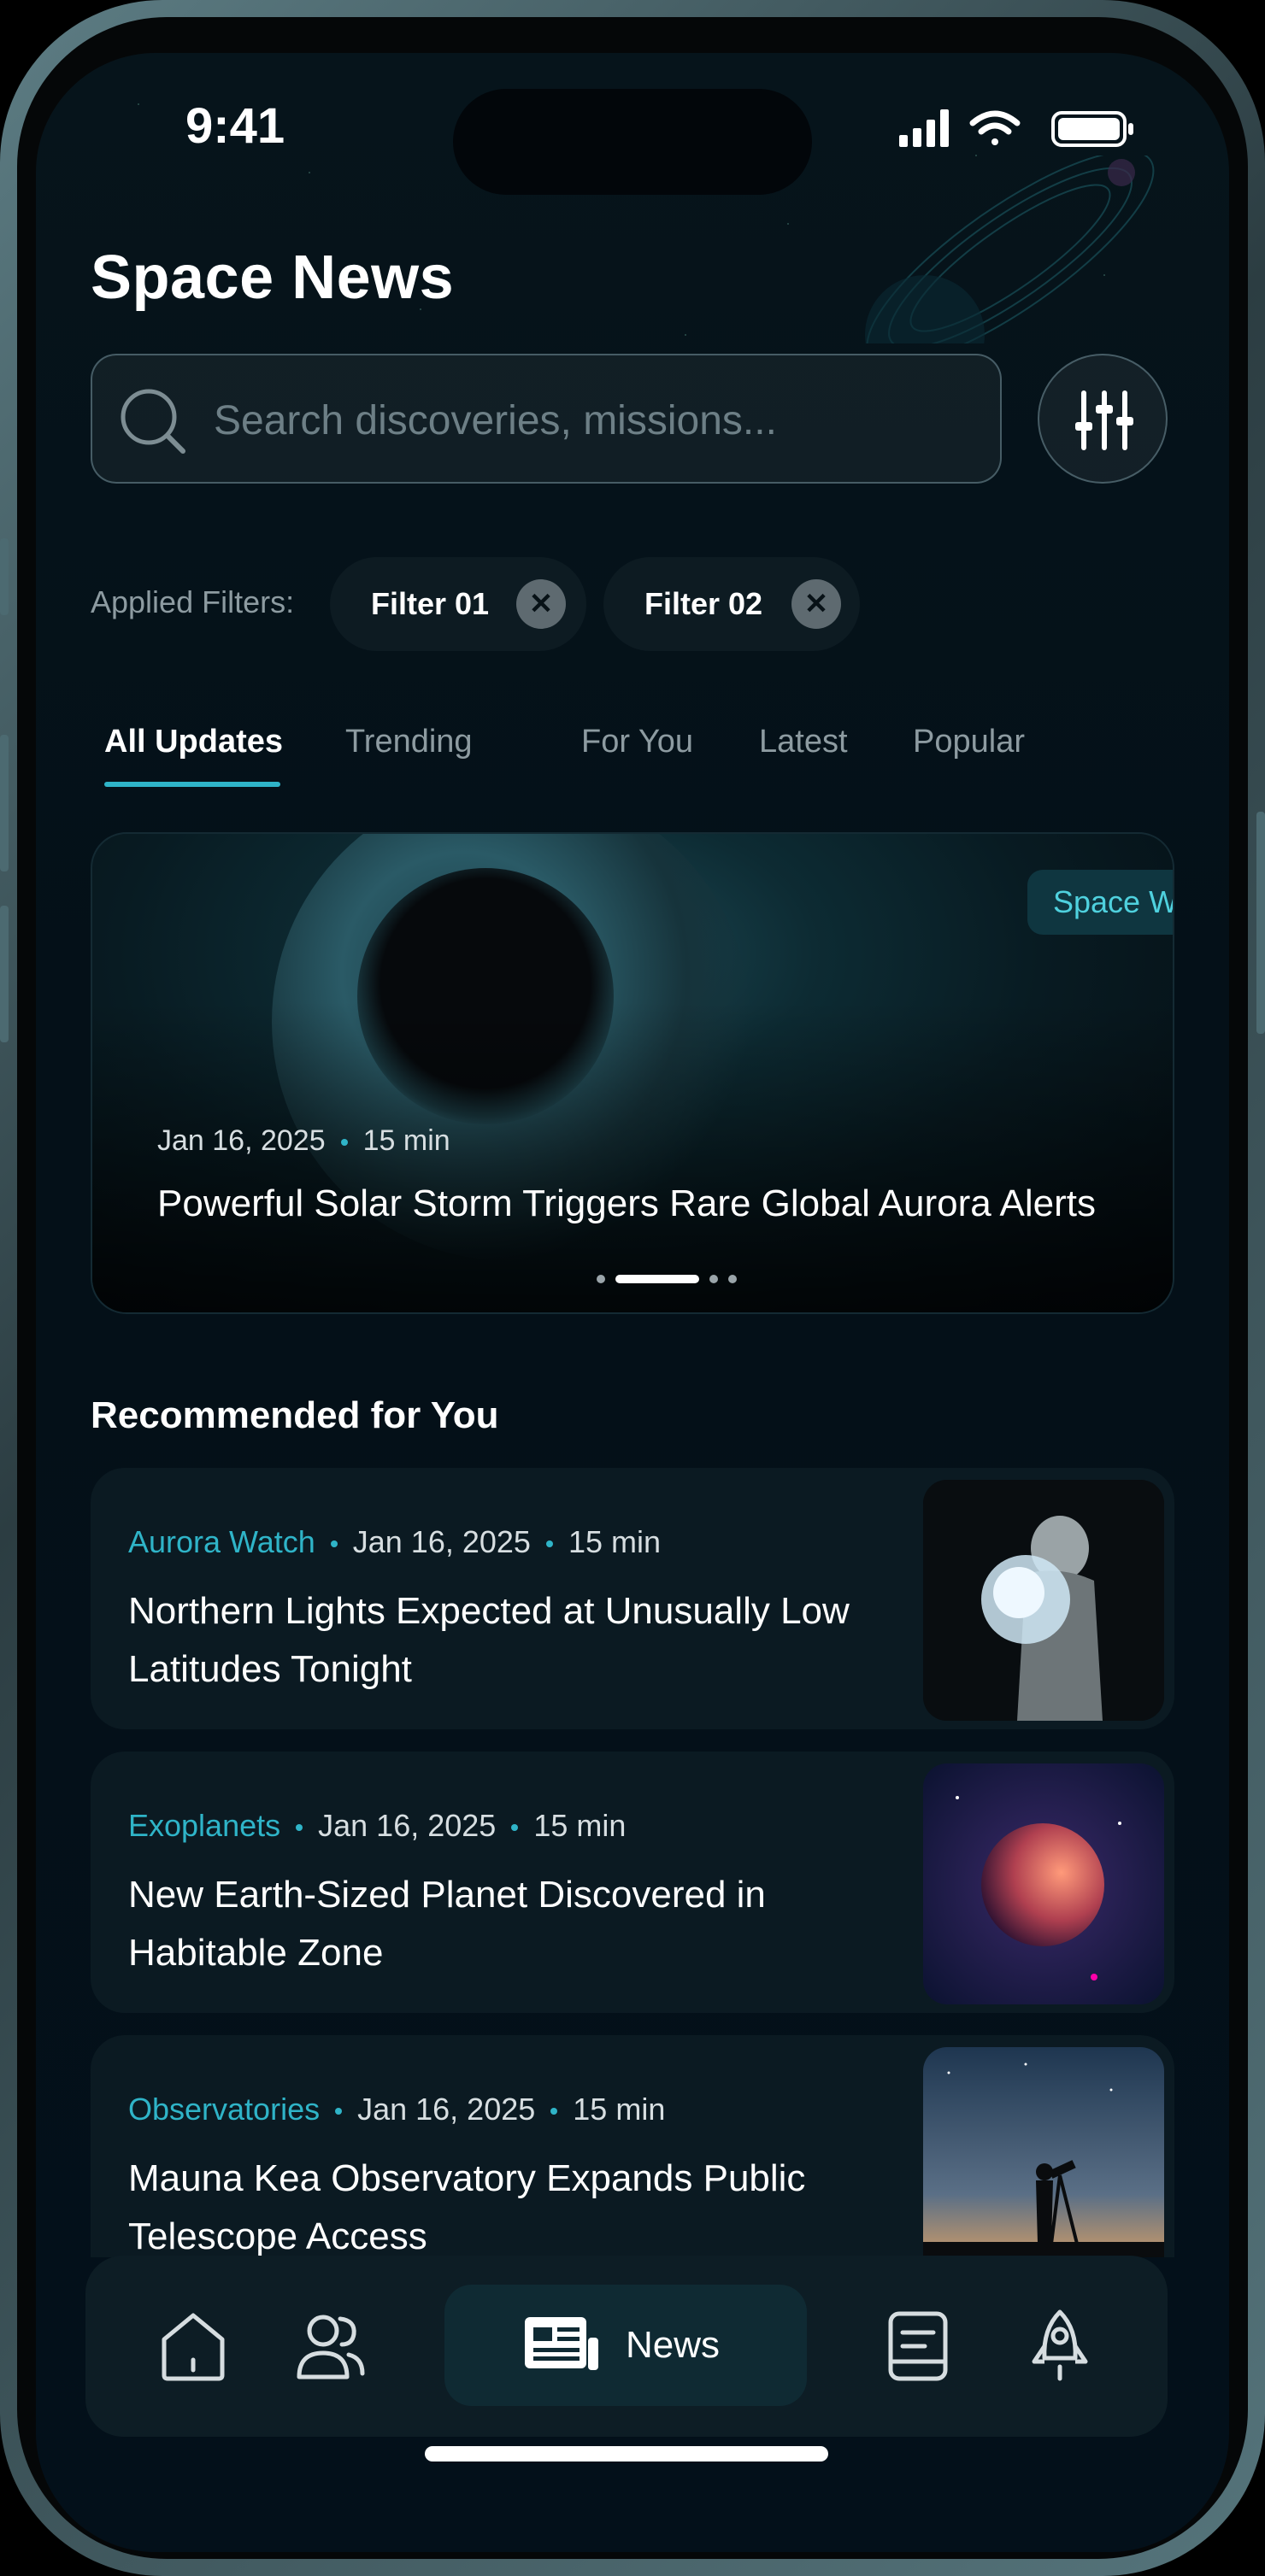 The width and height of the screenshot is (1265, 2576). What do you see at coordinates (295, 1415) in the screenshot?
I see `recommended-title: Recommended for You` at bounding box center [295, 1415].